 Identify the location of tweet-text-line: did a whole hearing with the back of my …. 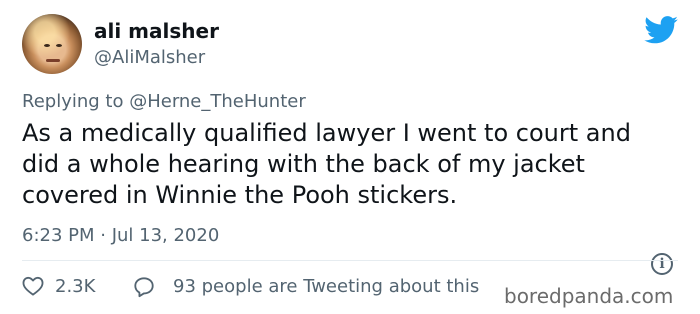
(303, 164).